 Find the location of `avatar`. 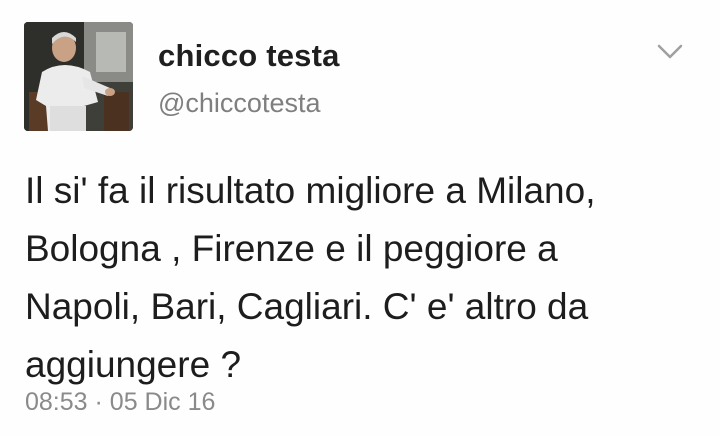

avatar is located at coordinates (78, 76).